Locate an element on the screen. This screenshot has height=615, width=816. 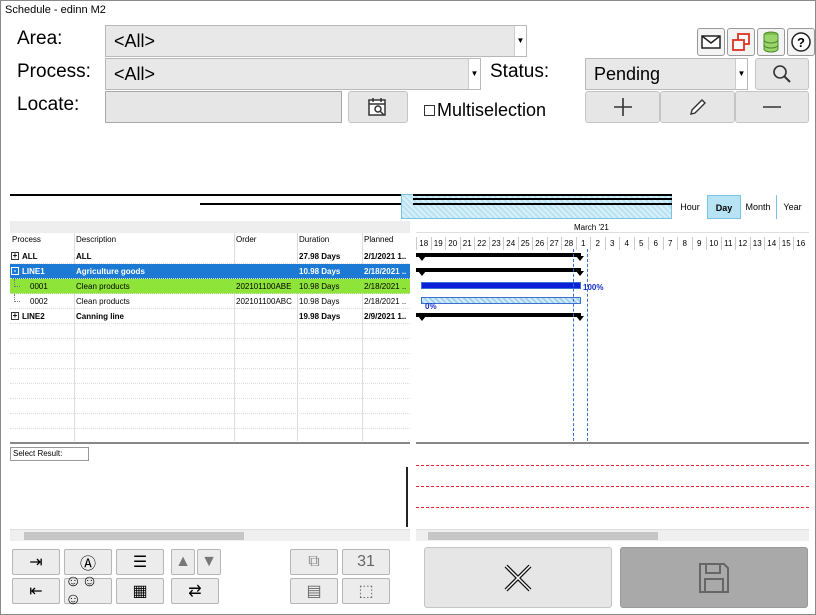
col-header-process: Process is located at coordinates (42, 240).